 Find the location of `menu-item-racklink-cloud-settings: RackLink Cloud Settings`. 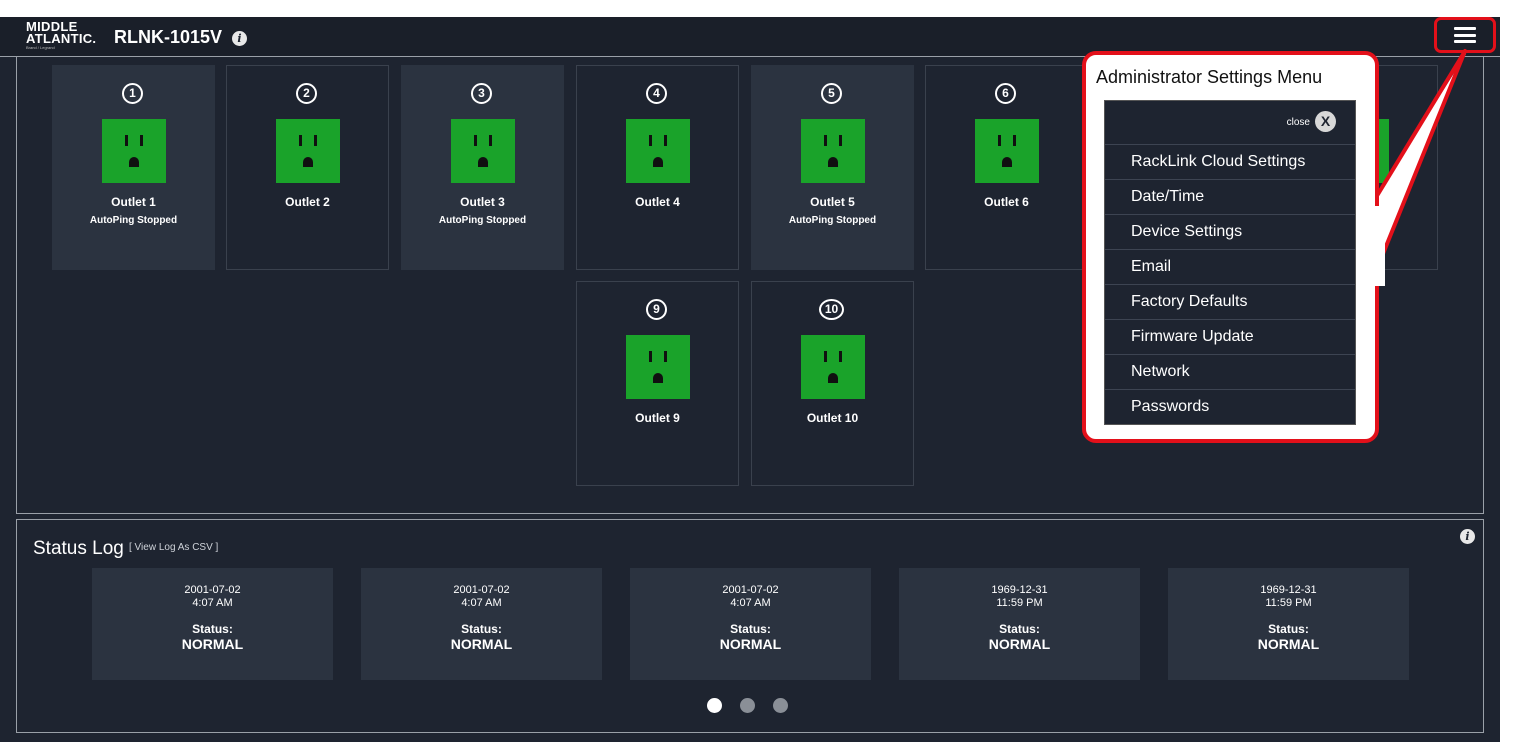

menu-item-racklink-cloud-settings: RackLink Cloud Settings is located at coordinates (1230, 162).